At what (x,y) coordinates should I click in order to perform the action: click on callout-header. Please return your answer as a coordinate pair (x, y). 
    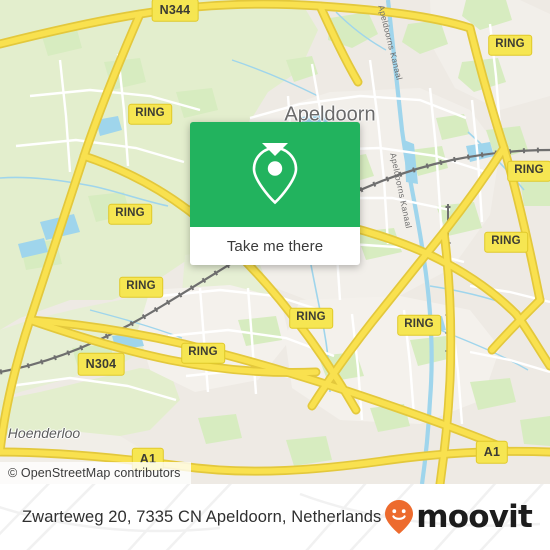
    Looking at the image, I should click on (275, 174).